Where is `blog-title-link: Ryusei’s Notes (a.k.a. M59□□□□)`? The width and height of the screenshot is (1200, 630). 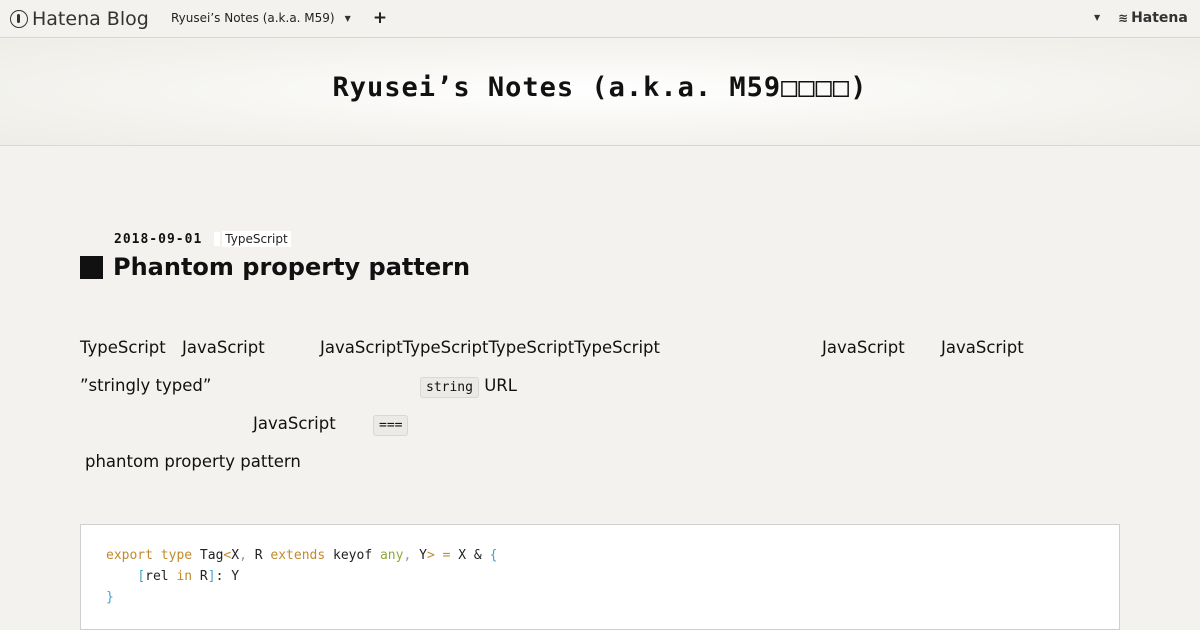 blog-title-link: Ryusei’s Notes (a.k.a. M59□□□□) is located at coordinates (600, 87).